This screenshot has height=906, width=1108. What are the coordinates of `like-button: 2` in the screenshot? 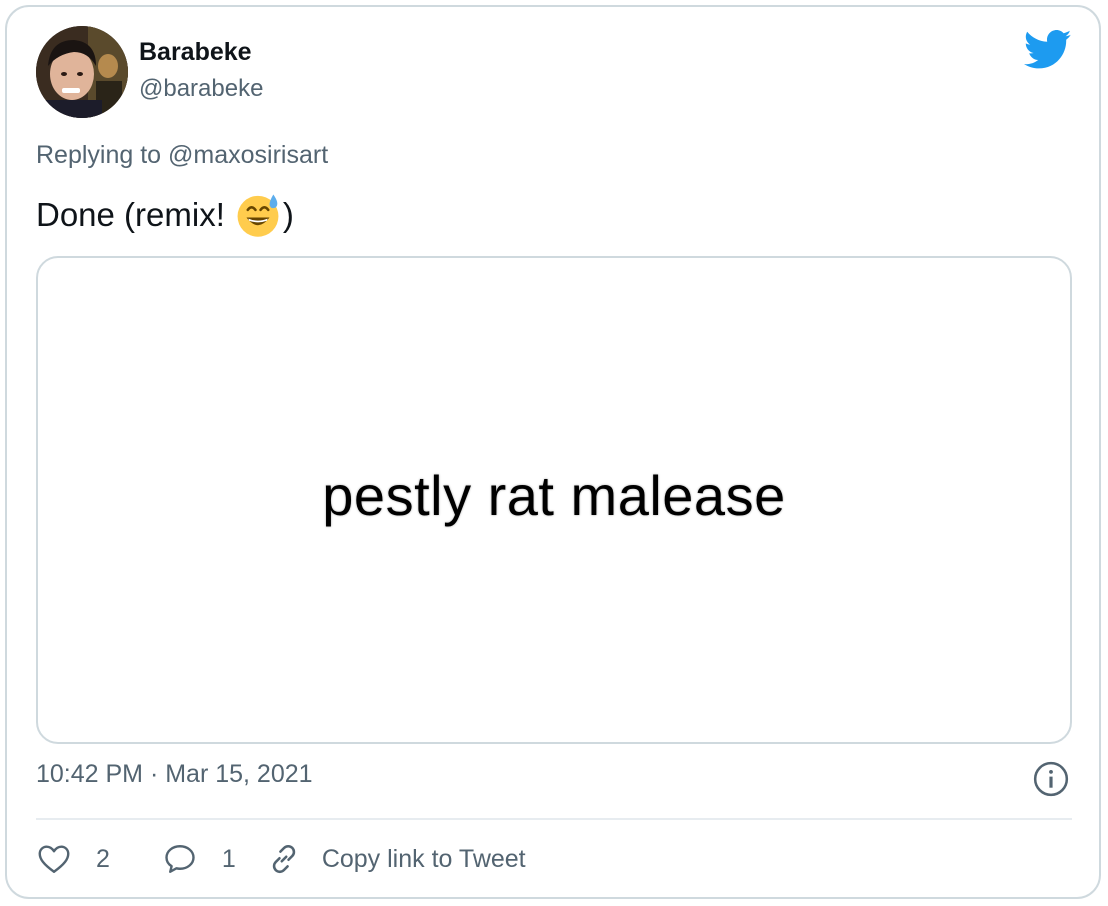 It's located at (73, 859).